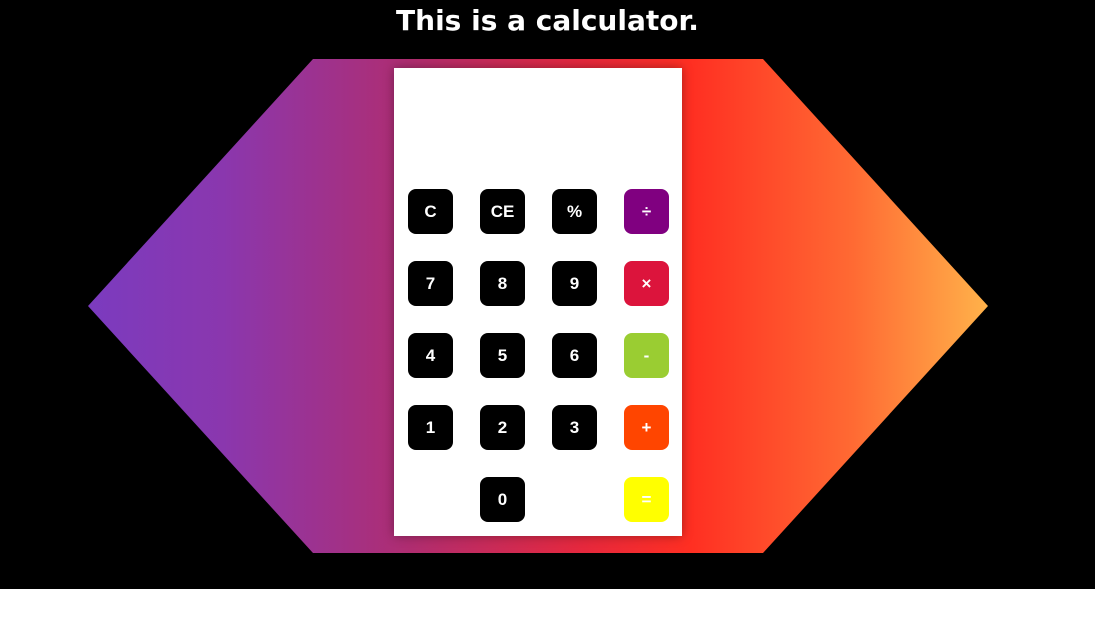 Image resolution: width=1095 pixels, height=629 pixels. Describe the element at coordinates (502, 355) in the screenshot. I see `digit-5-button: 5` at that location.